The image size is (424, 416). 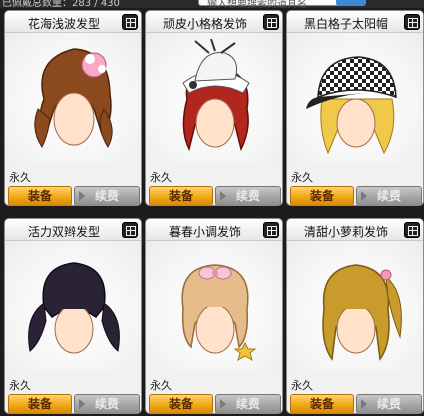 What do you see at coordinates (362, 312) in the screenshot?
I see `hair-ponytail-icon` at bounding box center [362, 312].